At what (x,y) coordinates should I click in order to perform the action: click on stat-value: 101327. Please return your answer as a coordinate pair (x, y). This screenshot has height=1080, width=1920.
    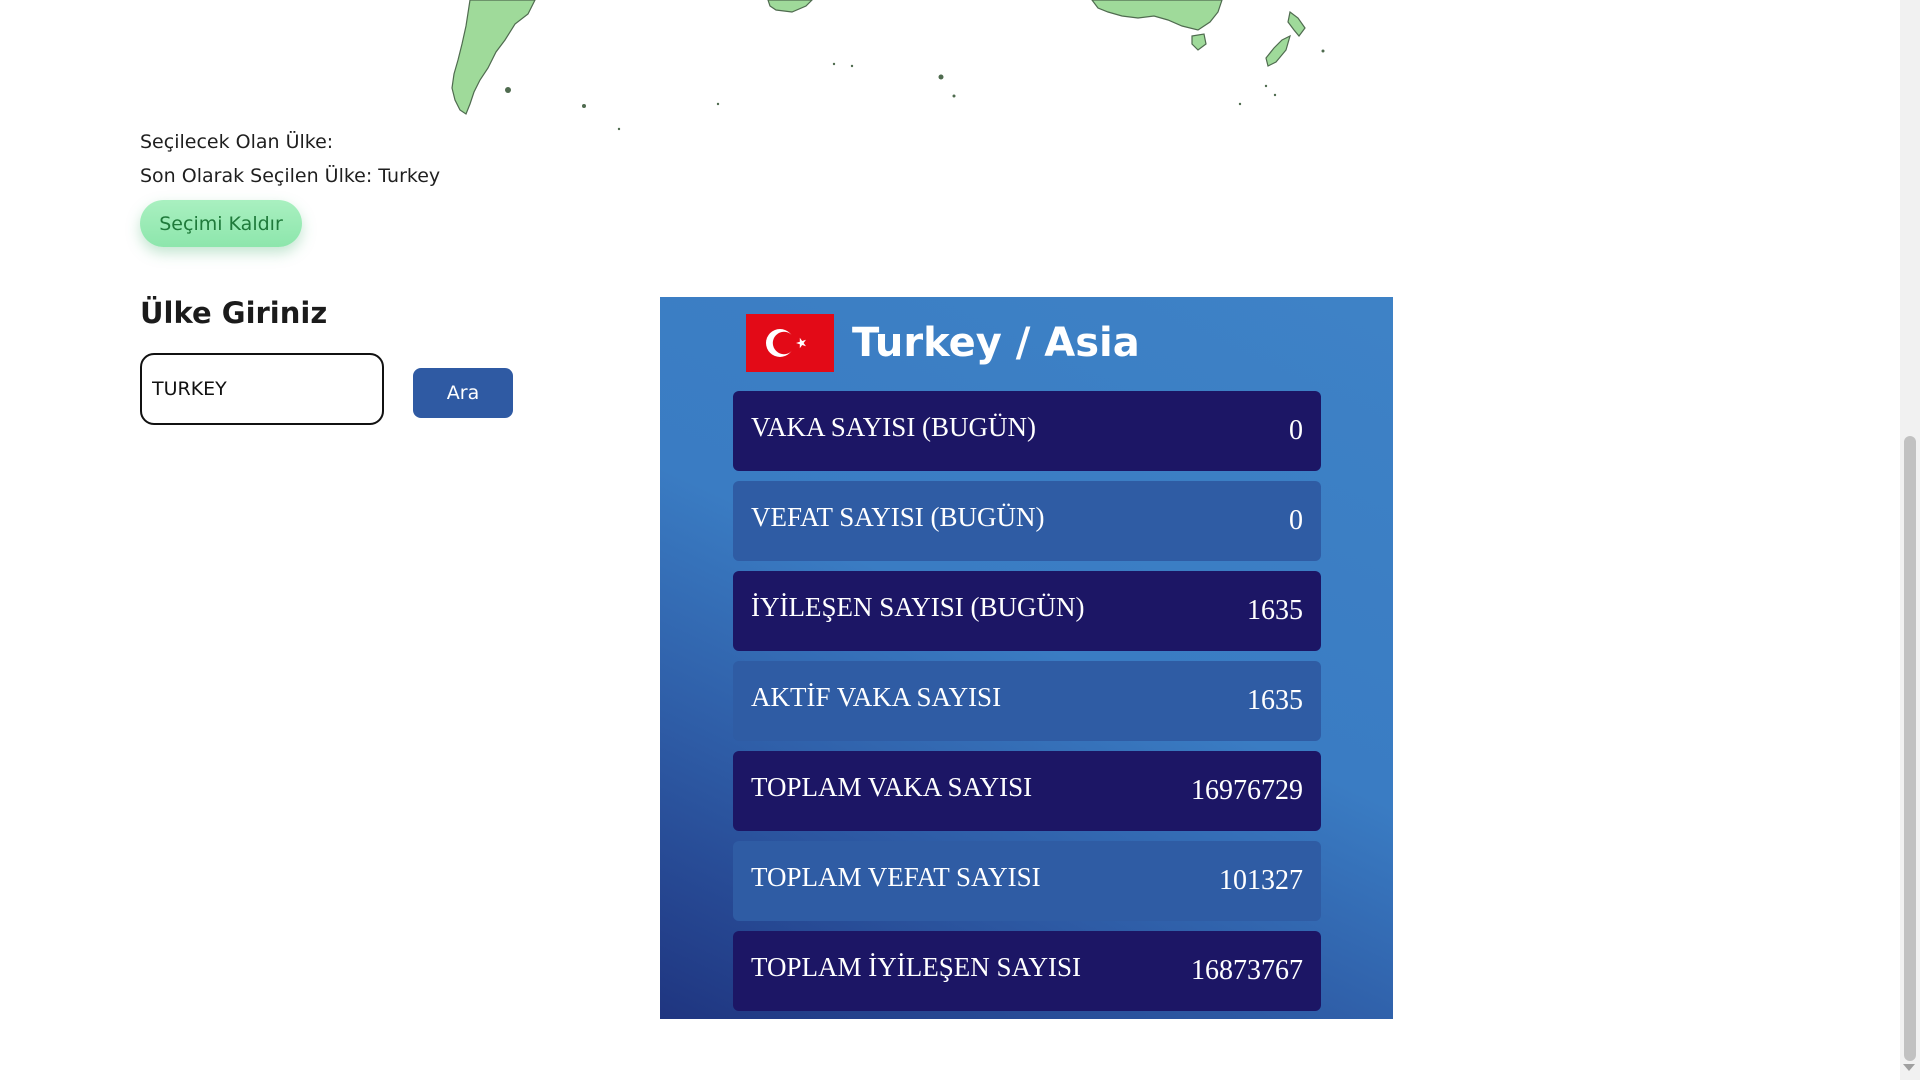
    Looking at the image, I should click on (1261, 880).